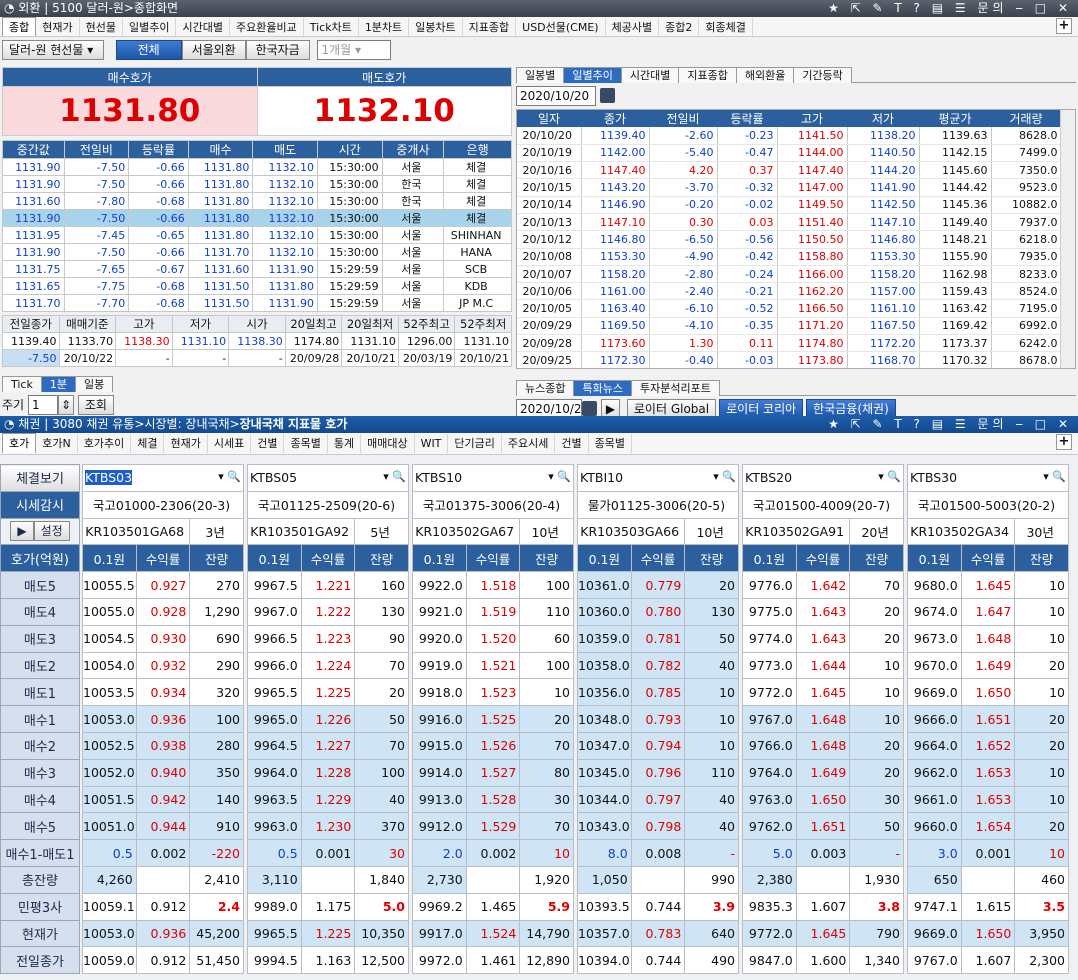 The width and height of the screenshot is (1078, 980). What do you see at coordinates (432, 443) in the screenshot?
I see `menu-tab: WIT` at bounding box center [432, 443].